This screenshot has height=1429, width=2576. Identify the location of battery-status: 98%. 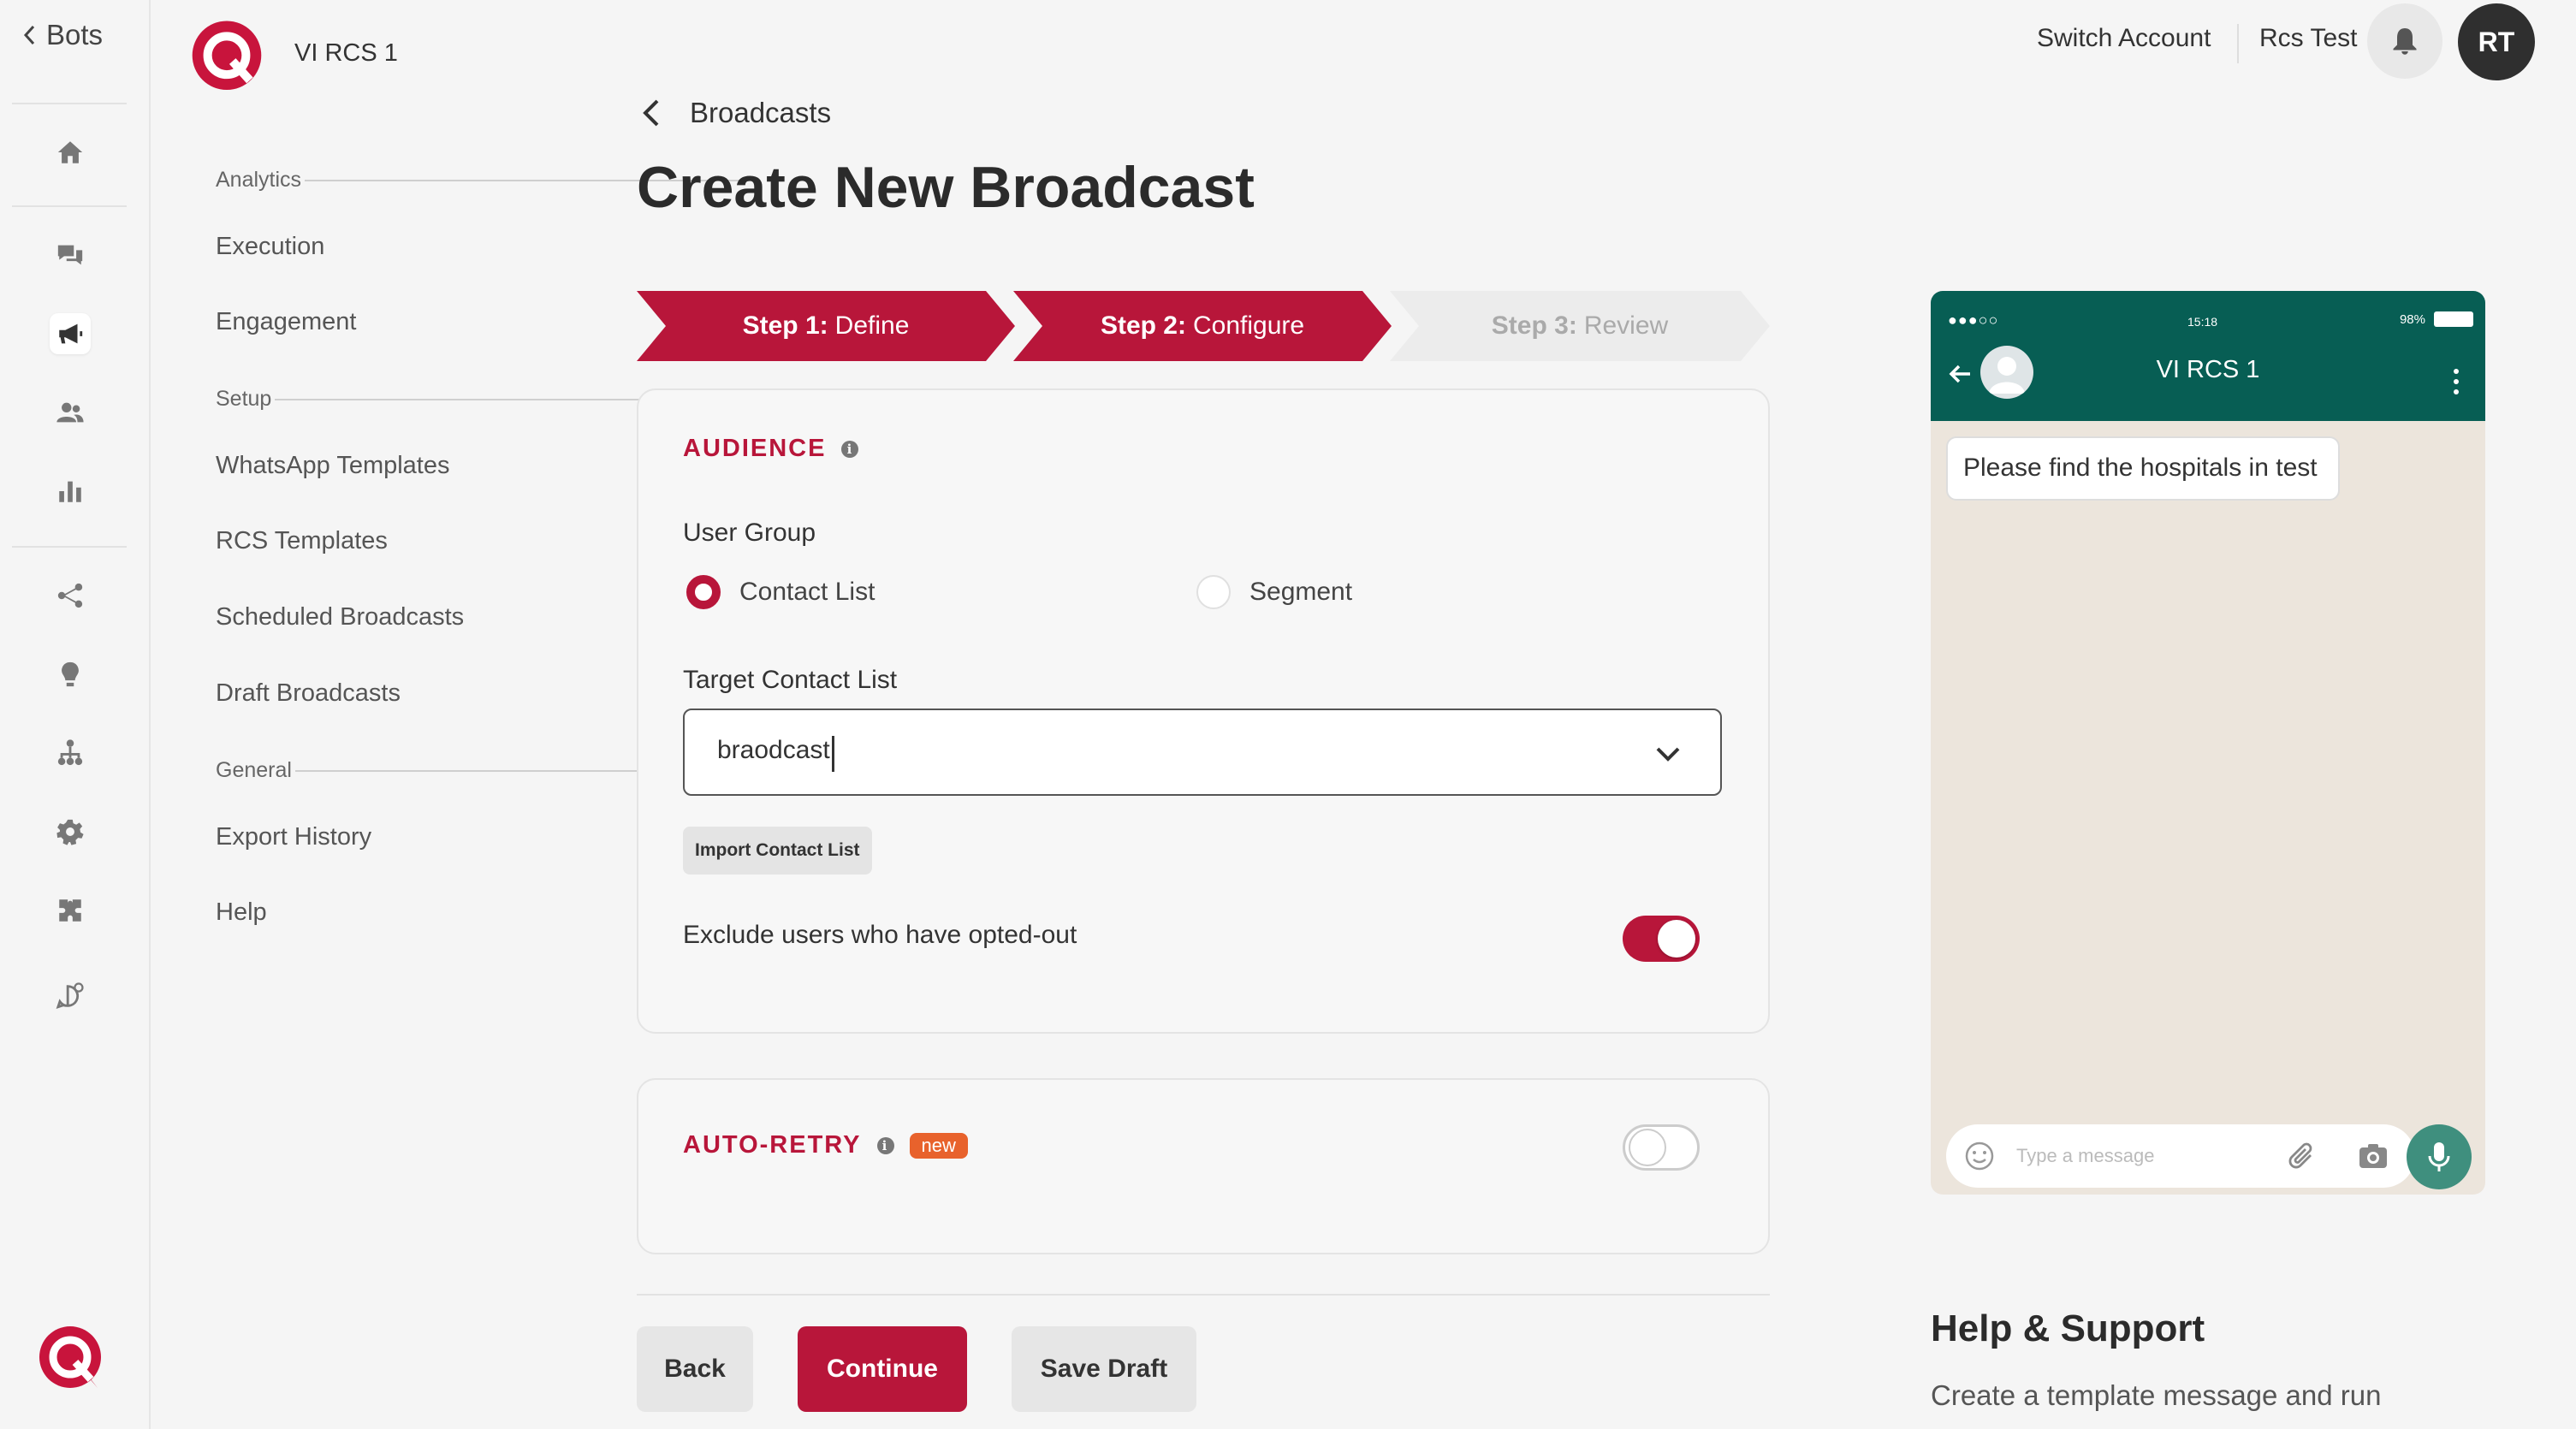
(2436, 319).